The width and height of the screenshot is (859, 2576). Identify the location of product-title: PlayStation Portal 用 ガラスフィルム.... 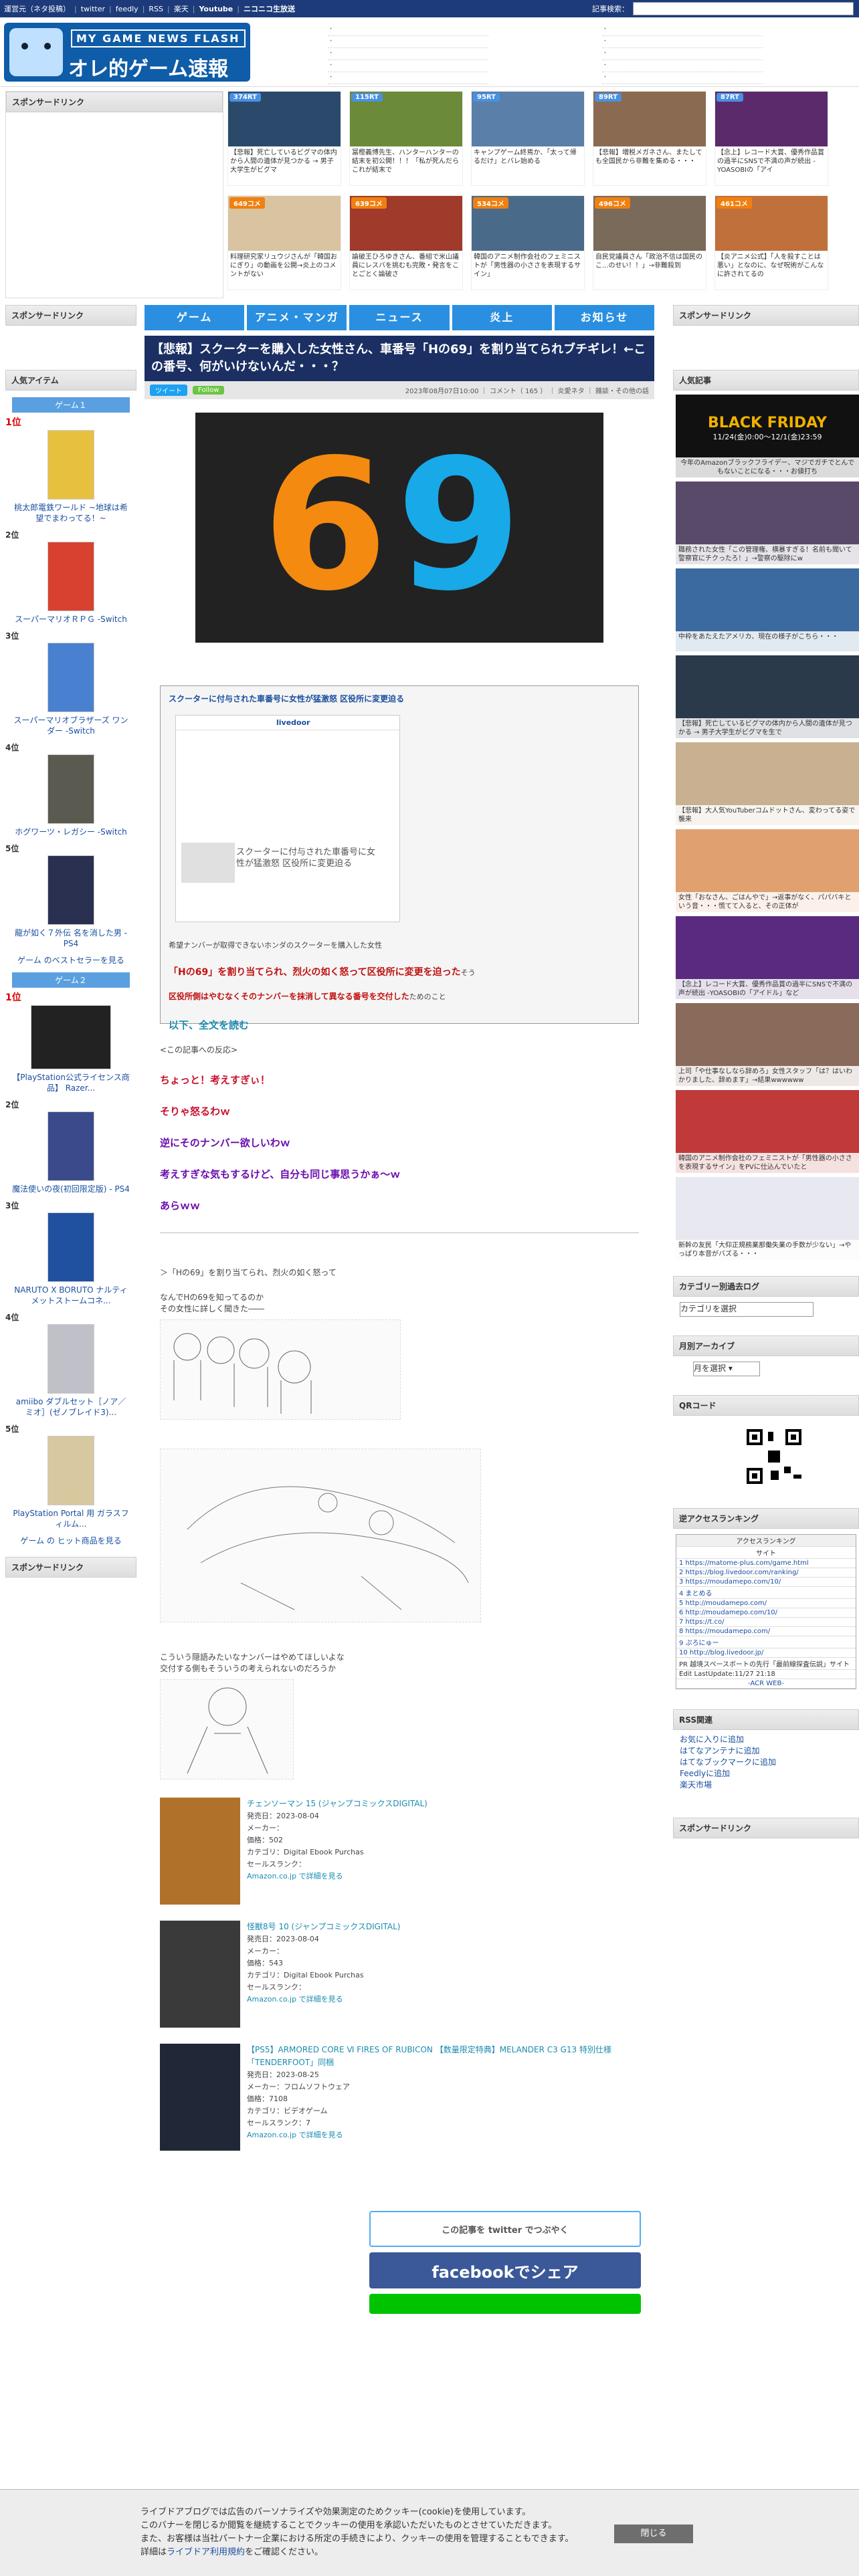
(71, 1518).